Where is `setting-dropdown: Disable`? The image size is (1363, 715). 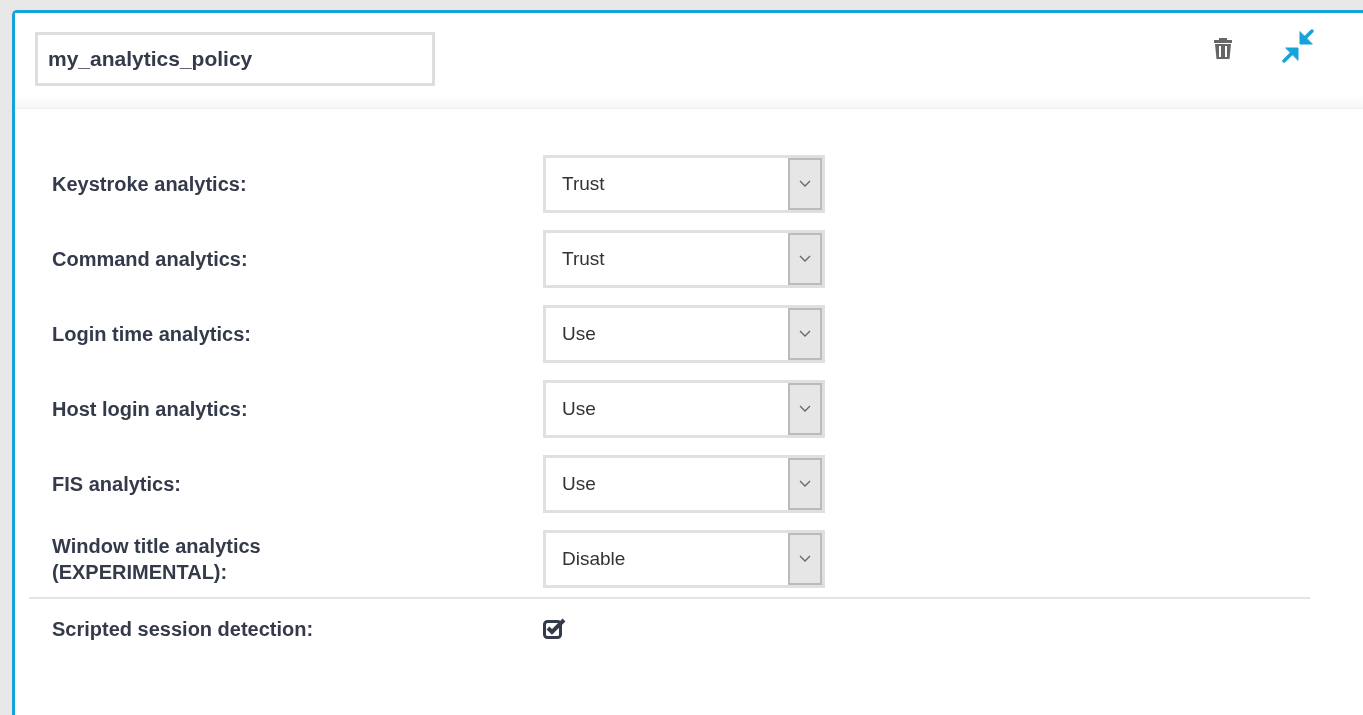
setting-dropdown: Disable is located at coordinates (684, 559).